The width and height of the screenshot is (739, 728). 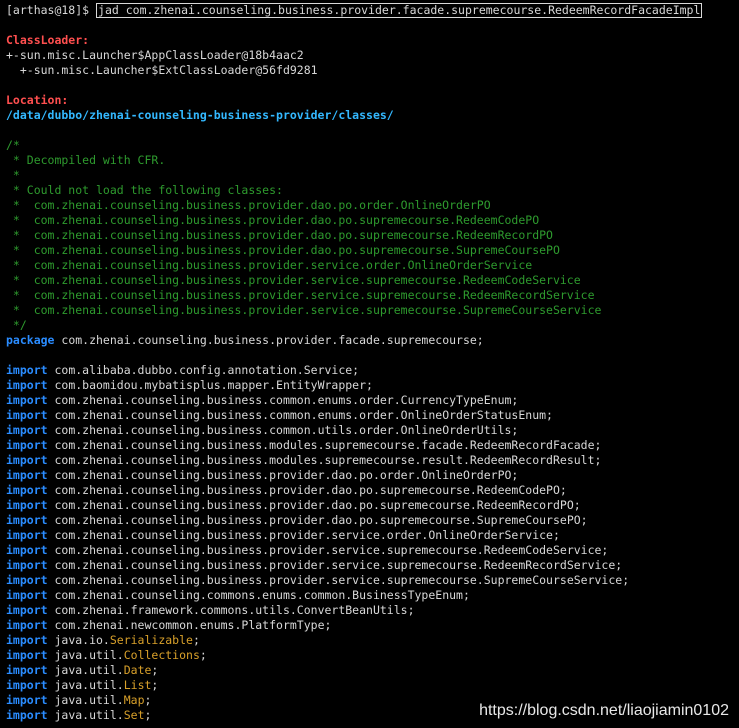 I want to click on location-label: Location:, so click(x=37, y=100).